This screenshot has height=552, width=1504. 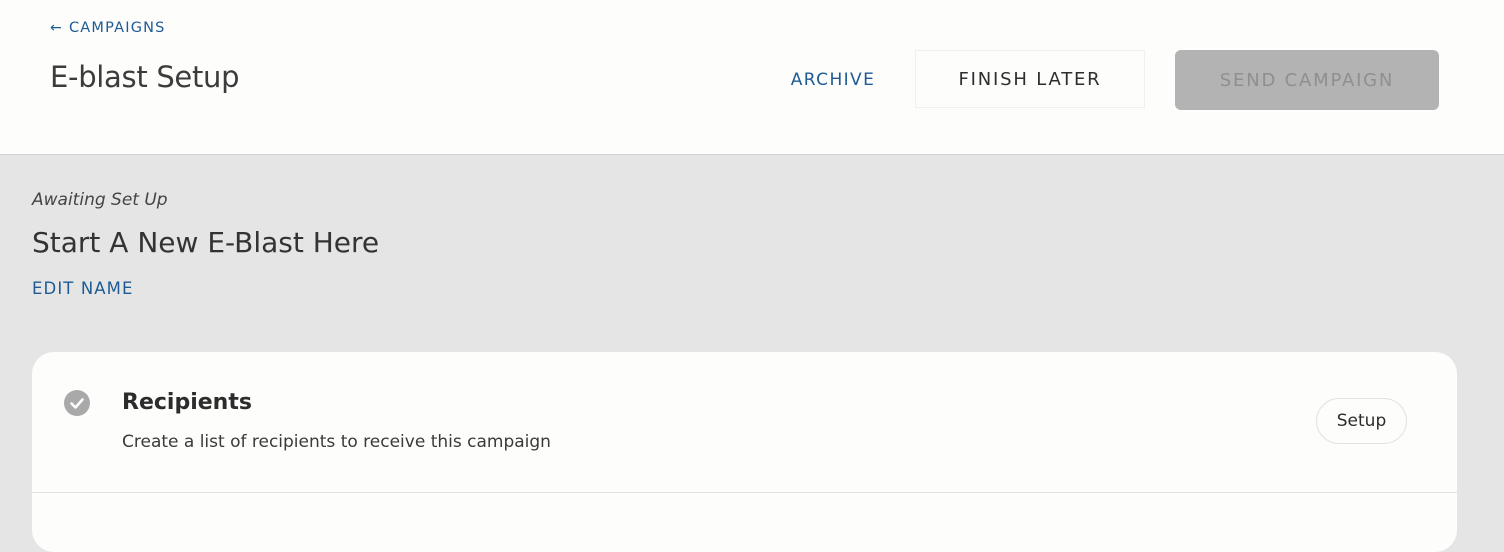 What do you see at coordinates (117, 28) in the screenshot?
I see `back-link-label: CAMPAIGNS` at bounding box center [117, 28].